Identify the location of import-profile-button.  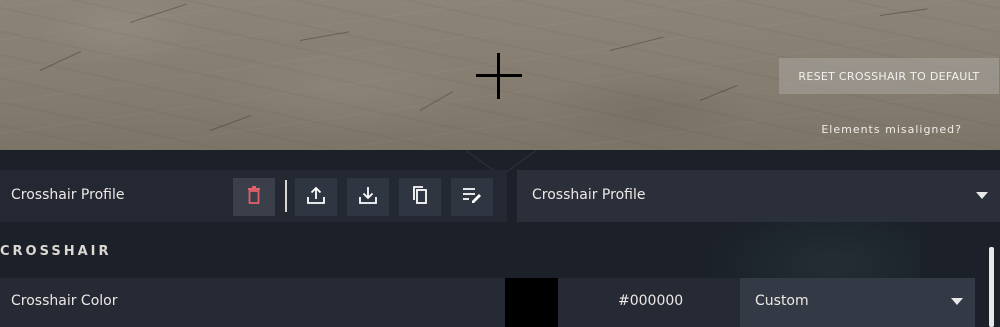
(368, 197).